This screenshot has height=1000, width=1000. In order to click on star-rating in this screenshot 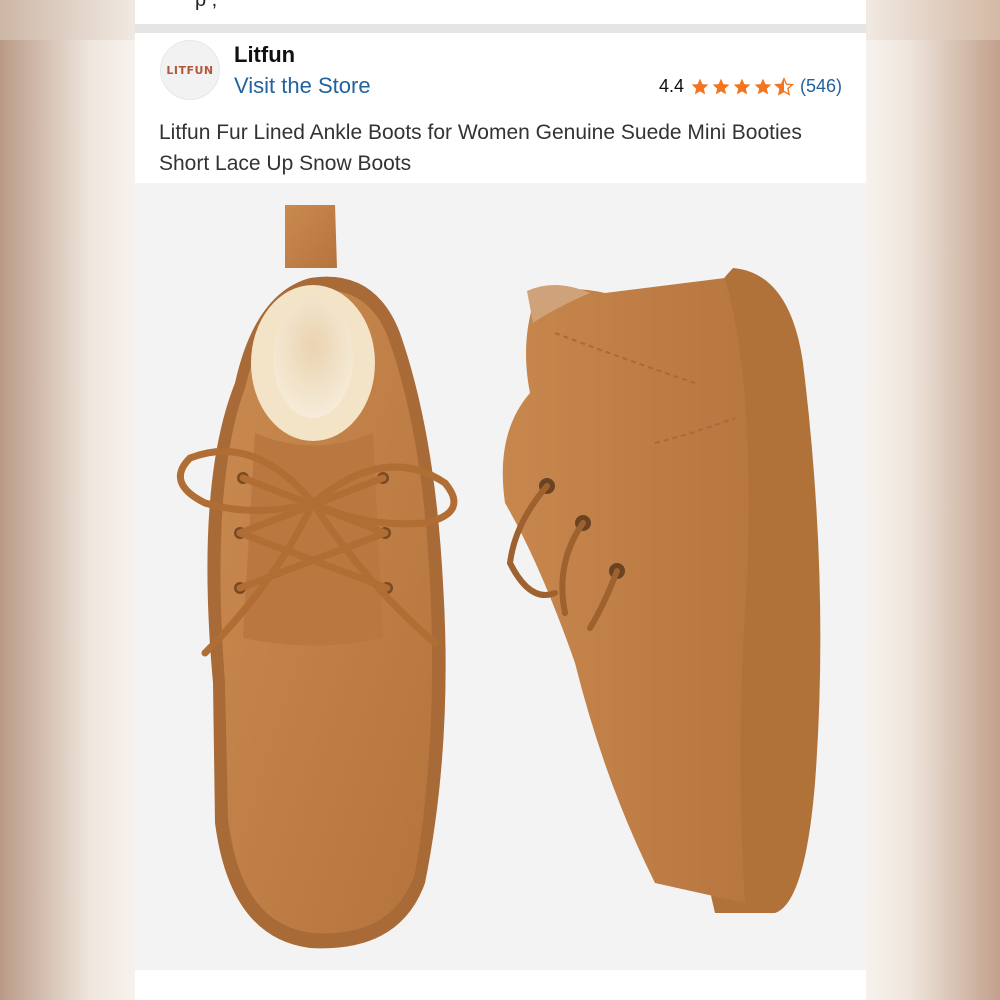, I will do `click(742, 86)`.